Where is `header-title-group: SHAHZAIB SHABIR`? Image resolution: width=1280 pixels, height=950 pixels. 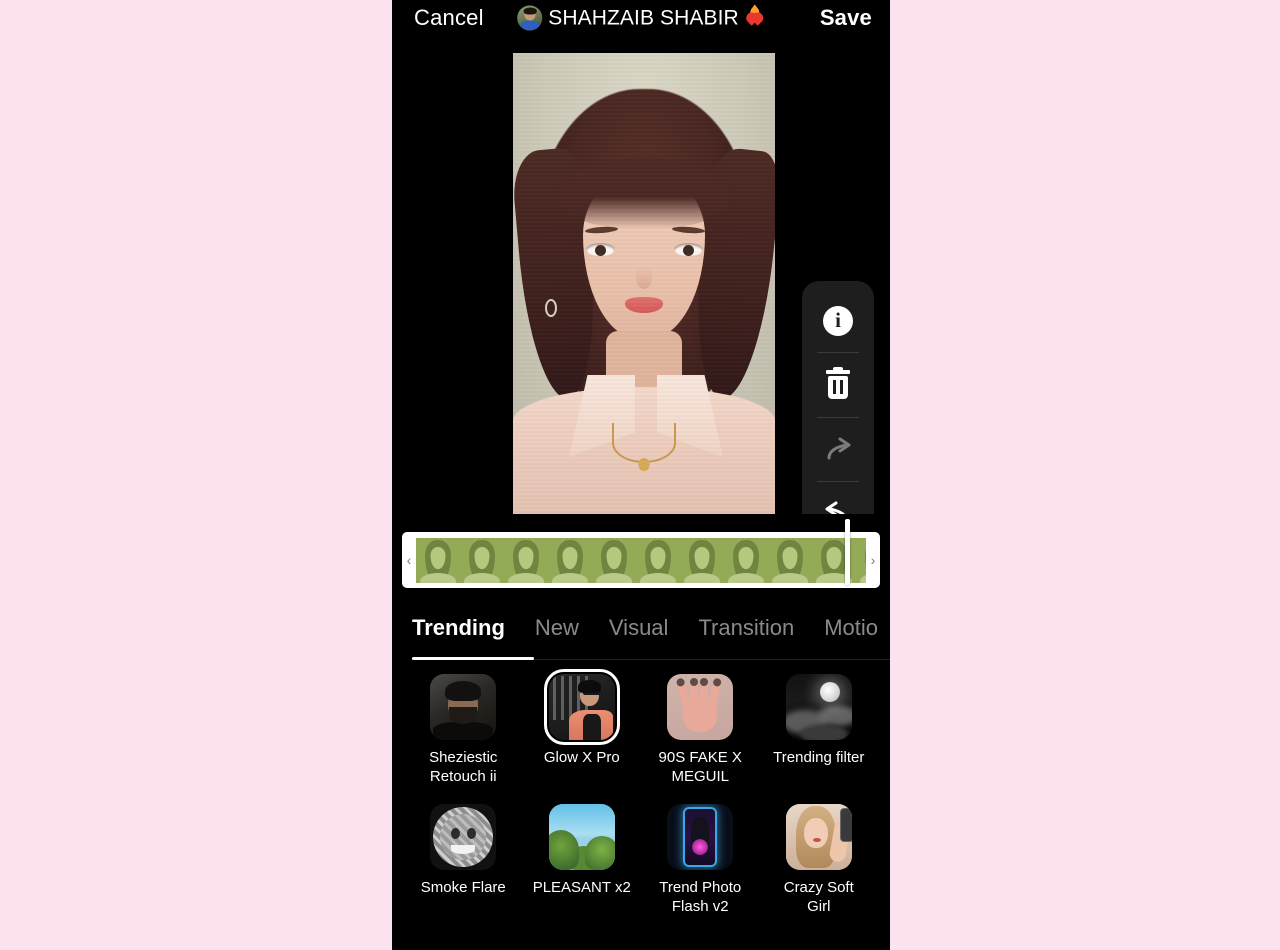
header-title-group: SHAHZAIB SHABIR is located at coordinates (641, 17).